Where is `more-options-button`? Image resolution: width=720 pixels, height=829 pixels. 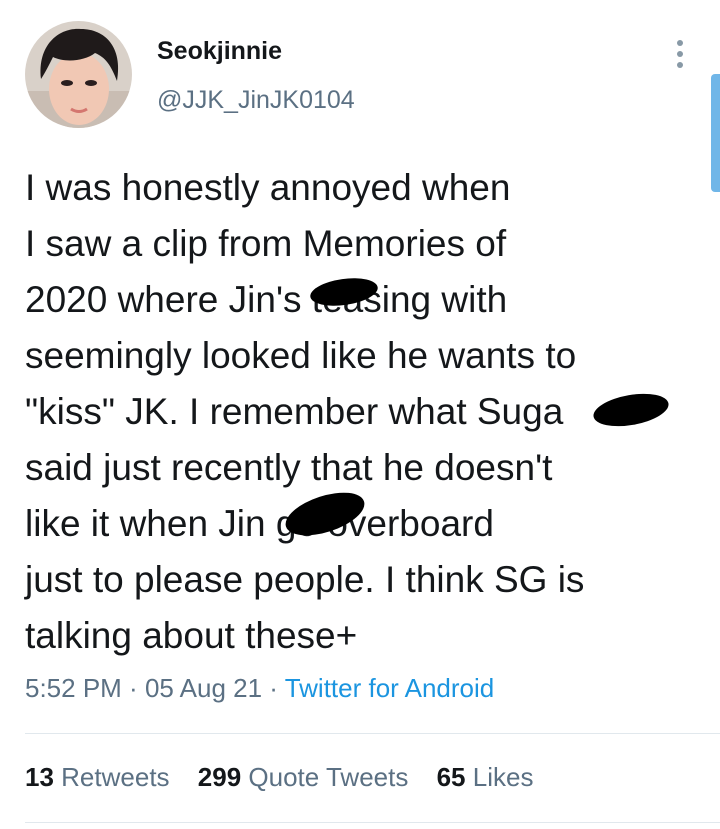
more-options-button is located at coordinates (680, 54).